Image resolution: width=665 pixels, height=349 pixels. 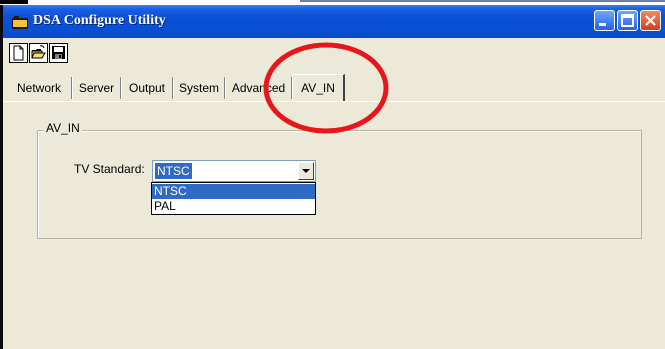 I want to click on maximize-icon, so click(x=627, y=20).